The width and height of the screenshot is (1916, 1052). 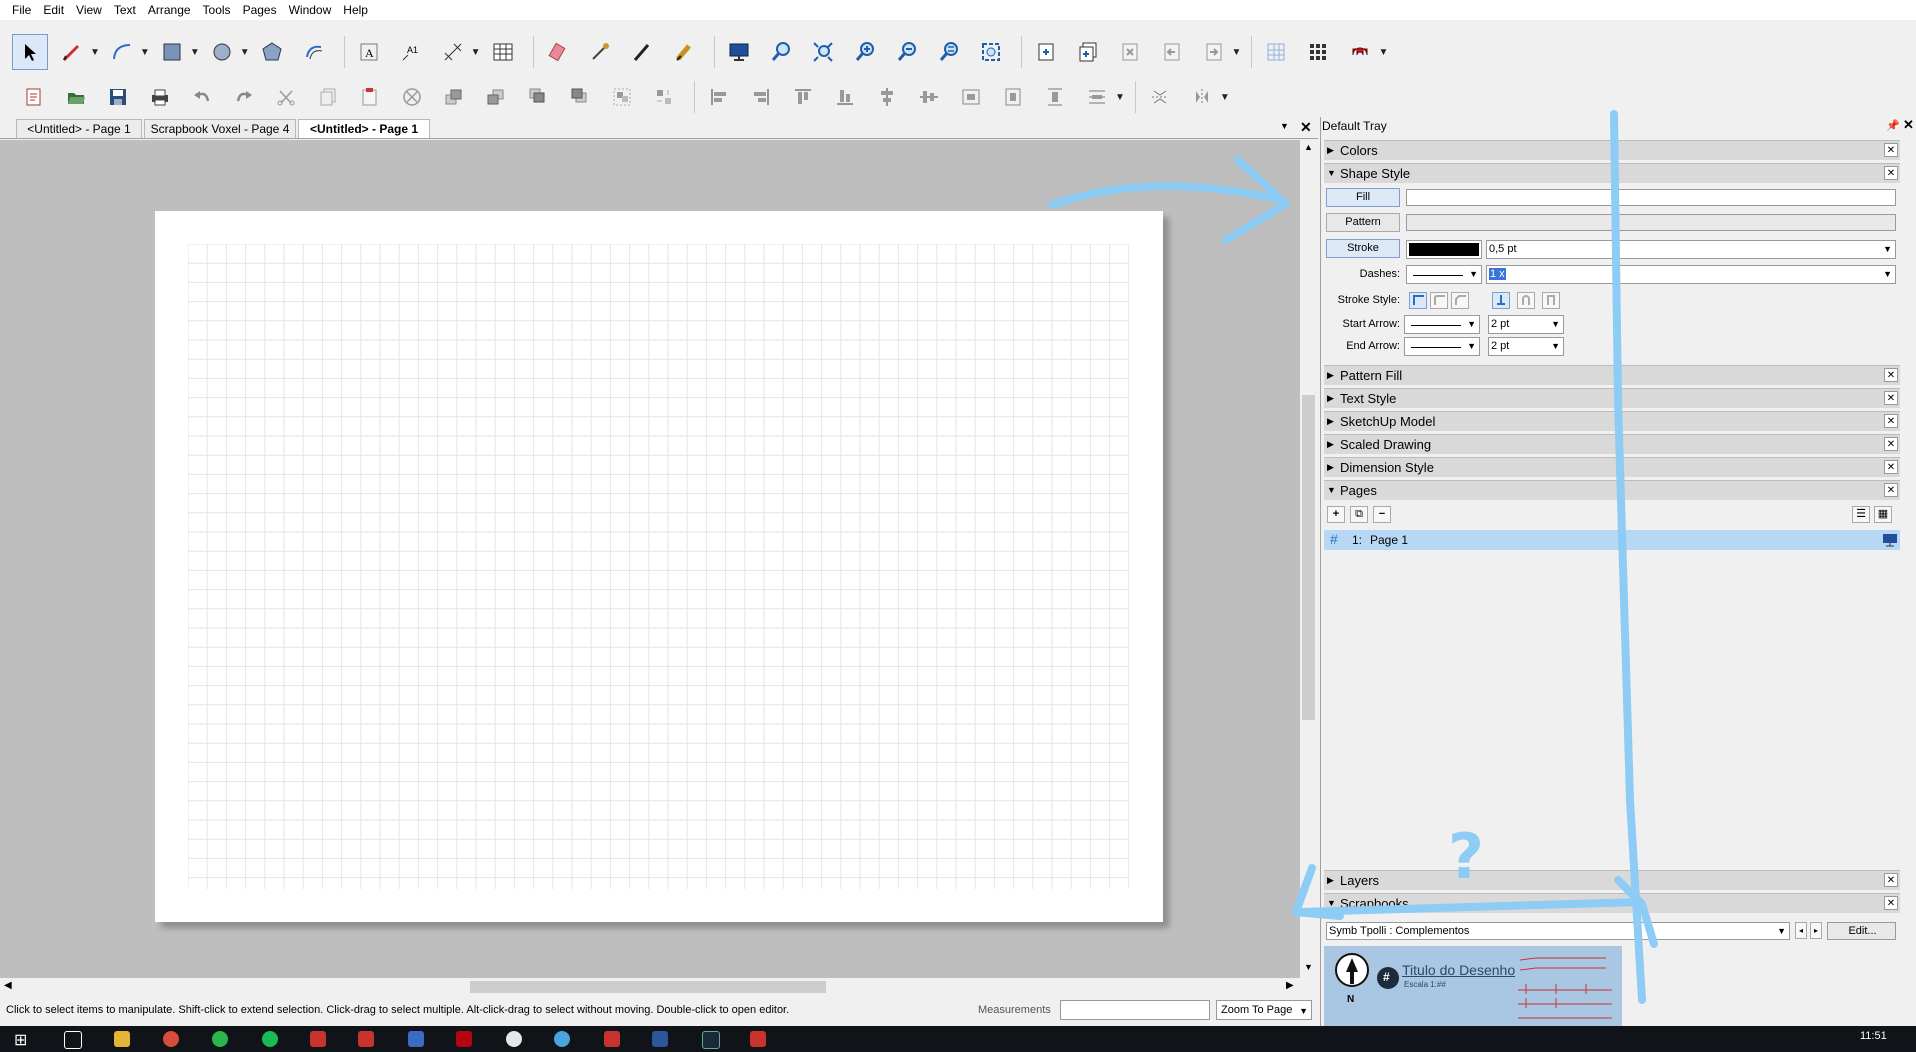 I want to click on windows-start-icon: ⊞, so click(x=20, y=1040).